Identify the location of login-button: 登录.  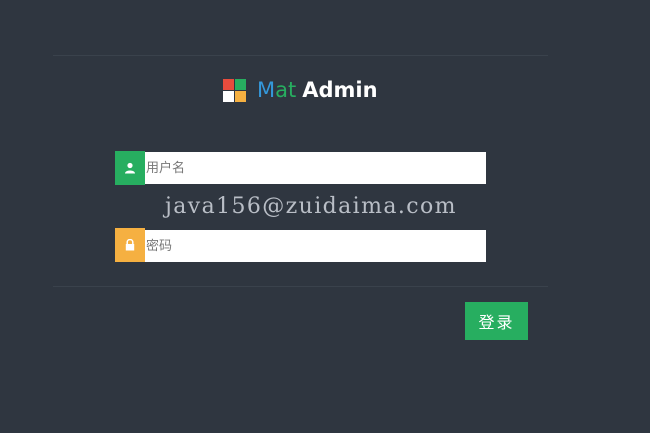
(496, 321).